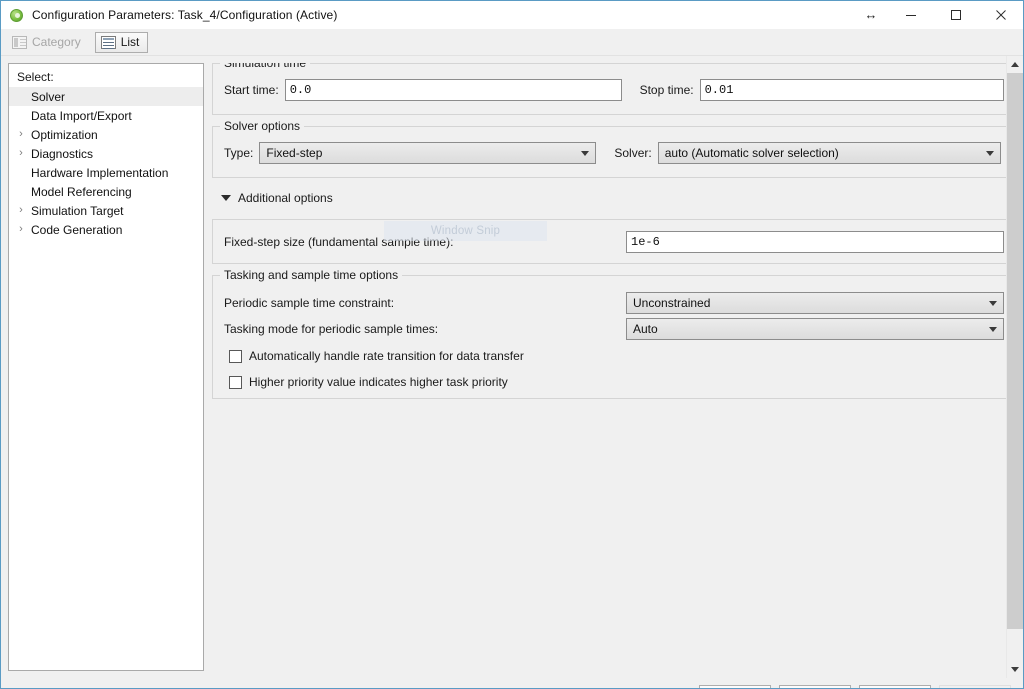  I want to click on sidebar-item-model-referencing: Model Referencing, so click(106, 191).